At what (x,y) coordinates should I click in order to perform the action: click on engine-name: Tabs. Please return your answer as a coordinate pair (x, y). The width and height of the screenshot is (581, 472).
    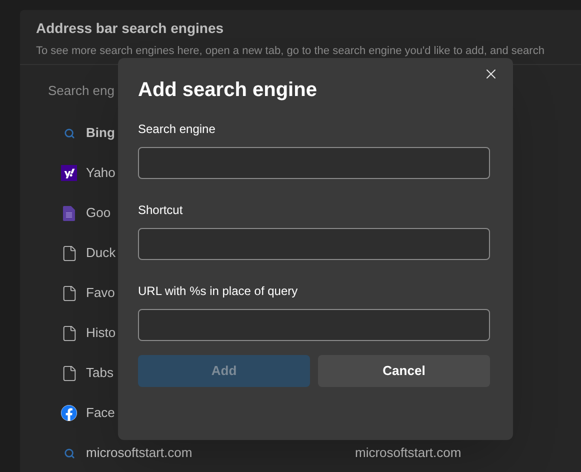
    Looking at the image, I should click on (100, 373).